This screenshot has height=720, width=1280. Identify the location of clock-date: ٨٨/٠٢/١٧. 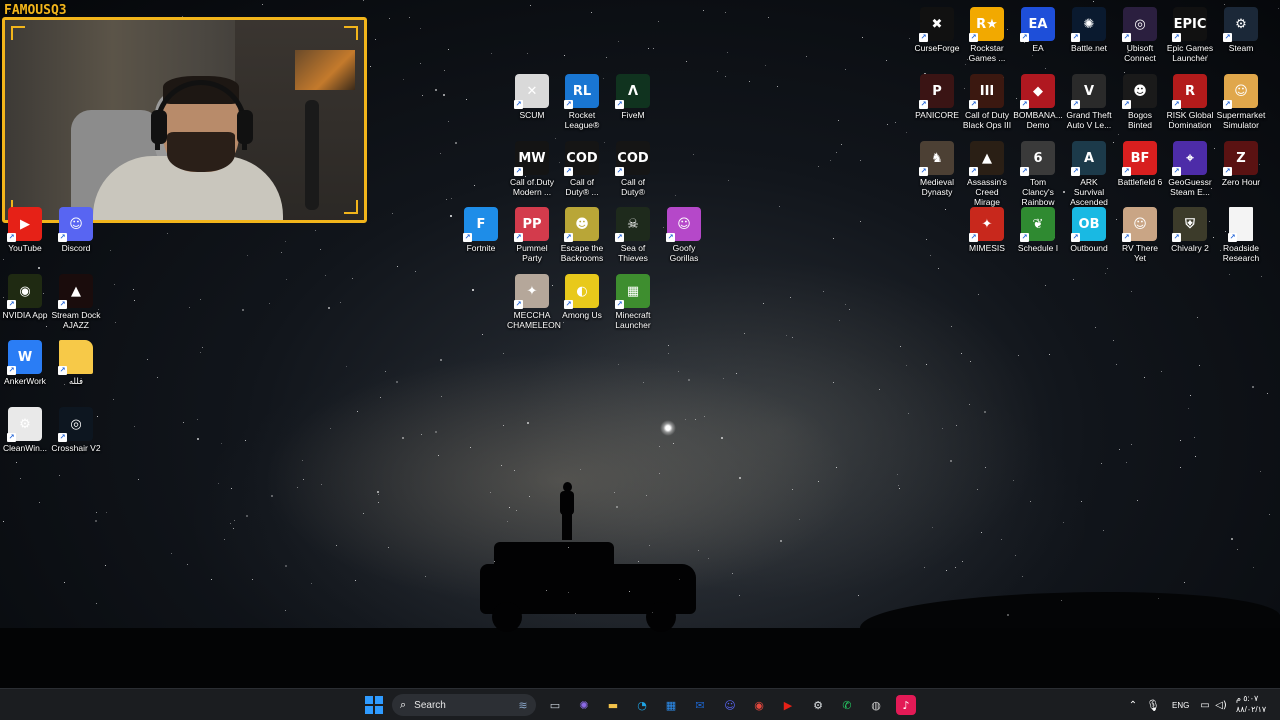
(1251, 709).